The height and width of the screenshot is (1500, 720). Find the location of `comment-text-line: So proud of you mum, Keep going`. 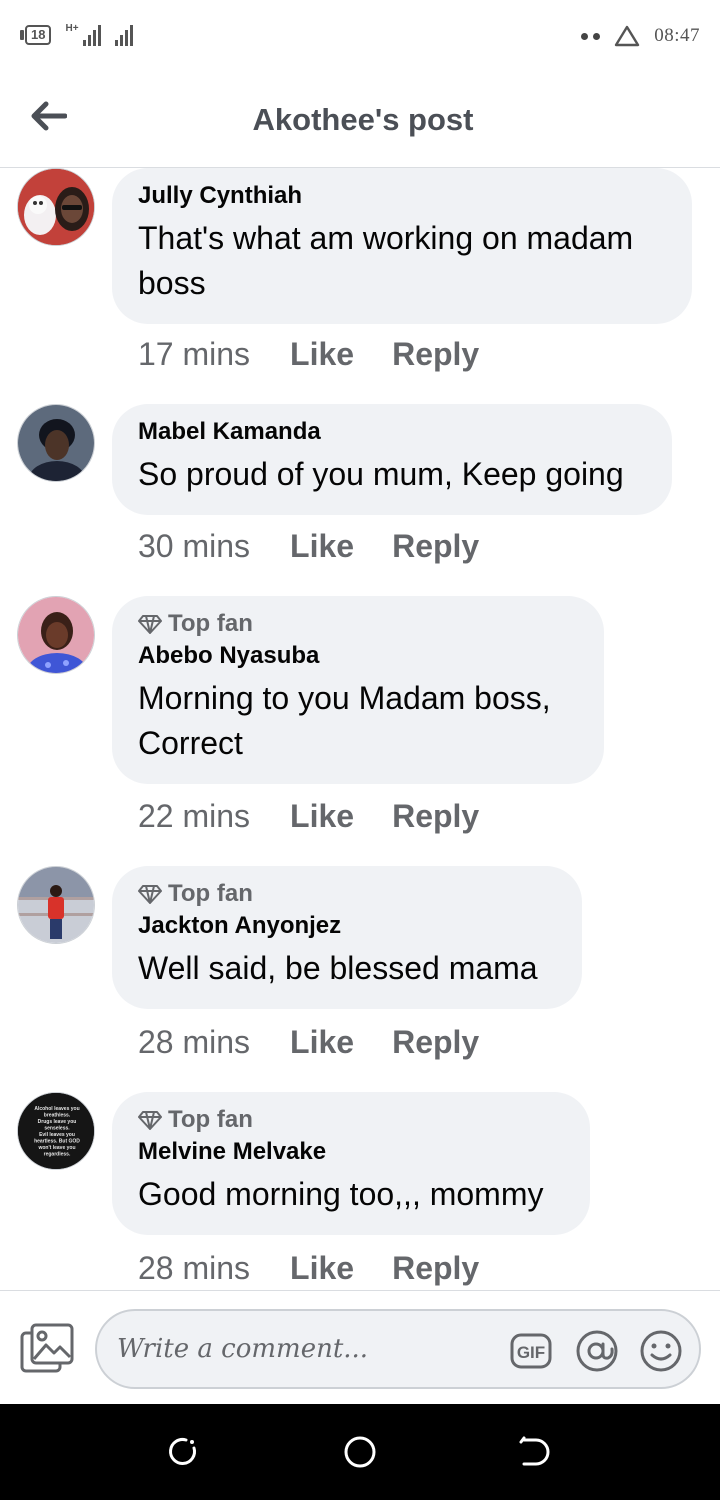

comment-text-line: So proud of you mum, Keep going is located at coordinates (381, 474).